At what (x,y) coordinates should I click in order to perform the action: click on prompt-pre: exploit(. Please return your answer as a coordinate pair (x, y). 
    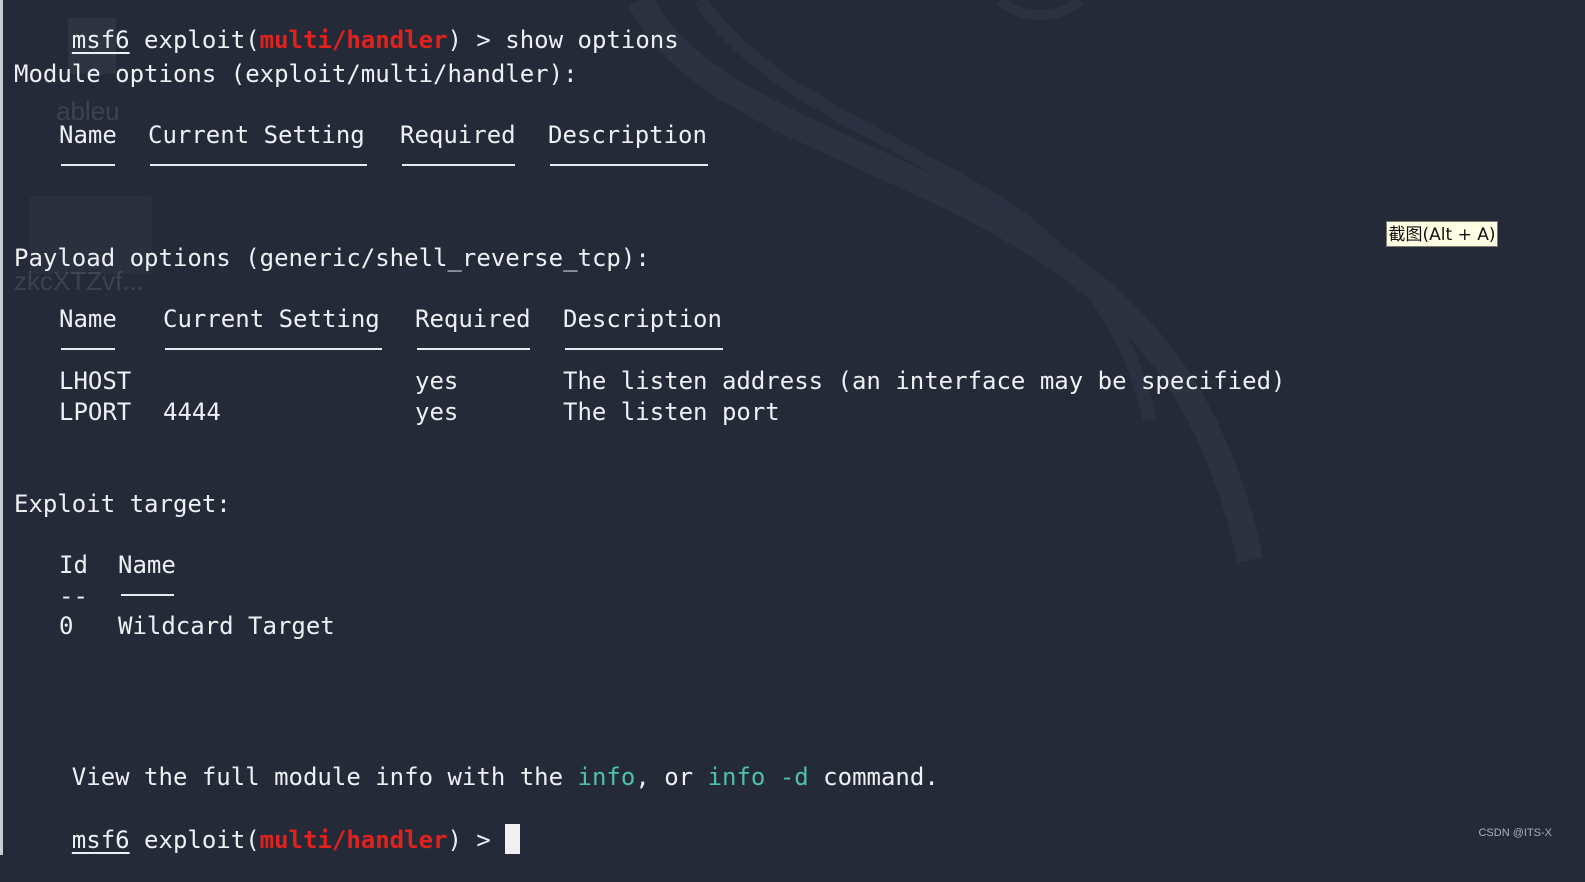
    Looking at the image, I should click on (194, 40).